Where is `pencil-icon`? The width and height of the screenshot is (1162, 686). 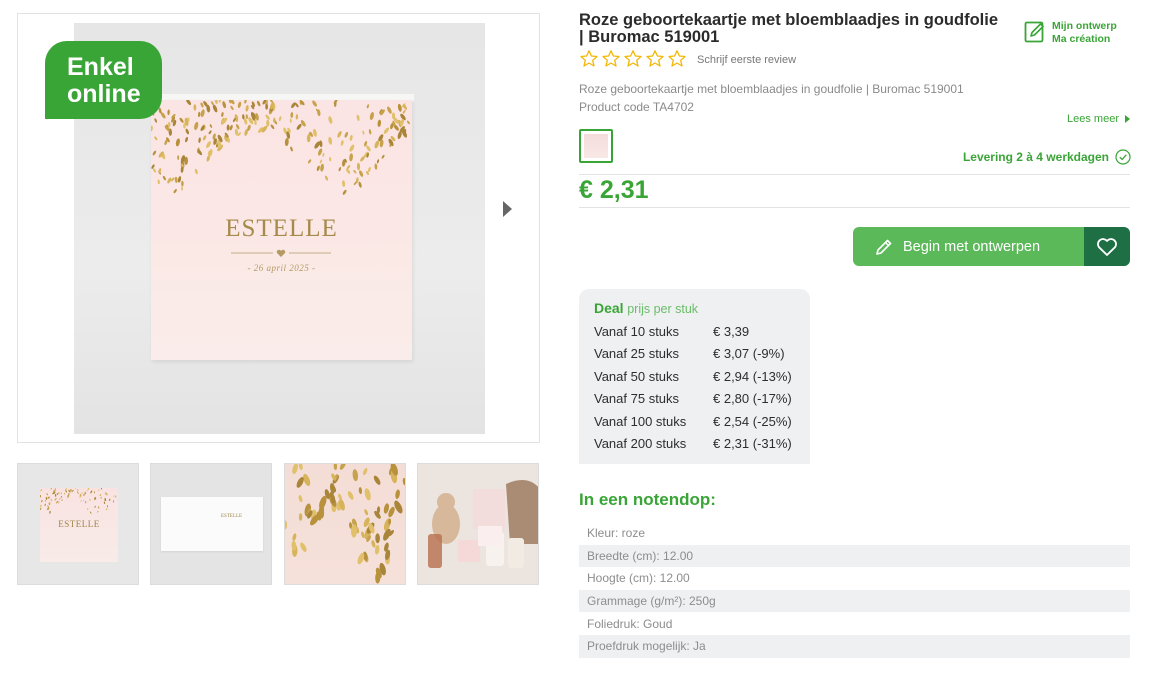
pencil-icon is located at coordinates (884, 247).